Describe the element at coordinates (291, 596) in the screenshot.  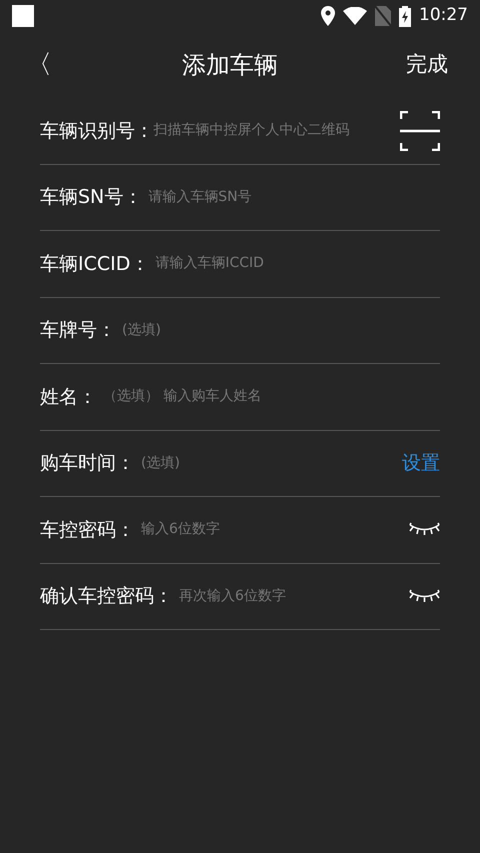
I see `input-field: 再次输入6位数字` at that location.